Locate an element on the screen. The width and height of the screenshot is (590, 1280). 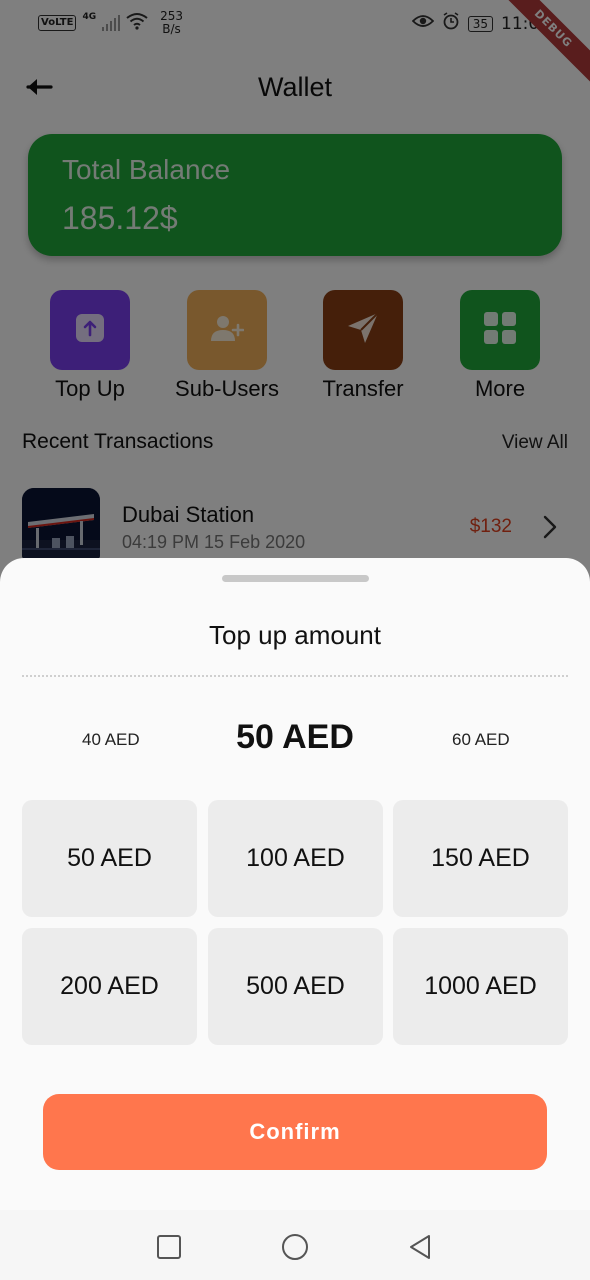
amount-option: 150 AED is located at coordinates (480, 858).